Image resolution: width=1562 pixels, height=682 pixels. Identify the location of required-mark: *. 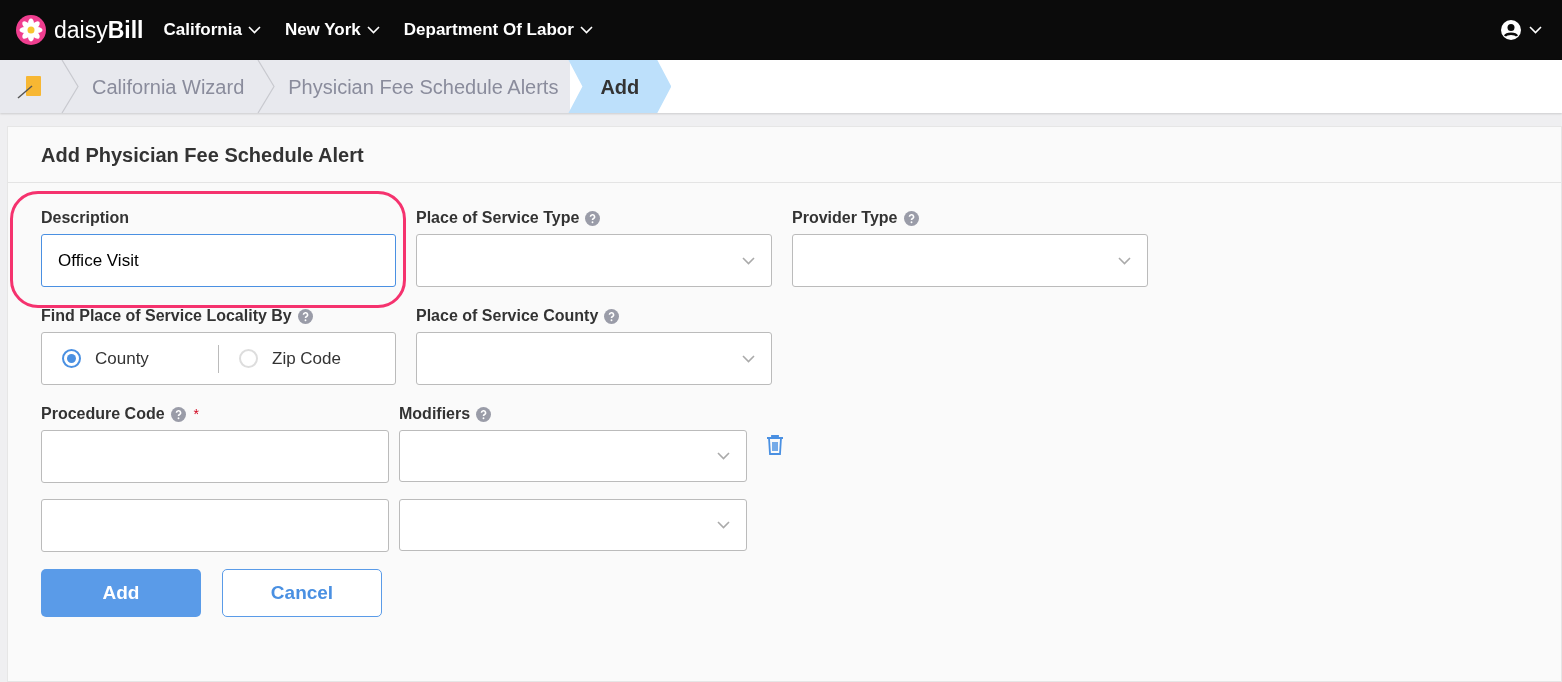
(196, 414).